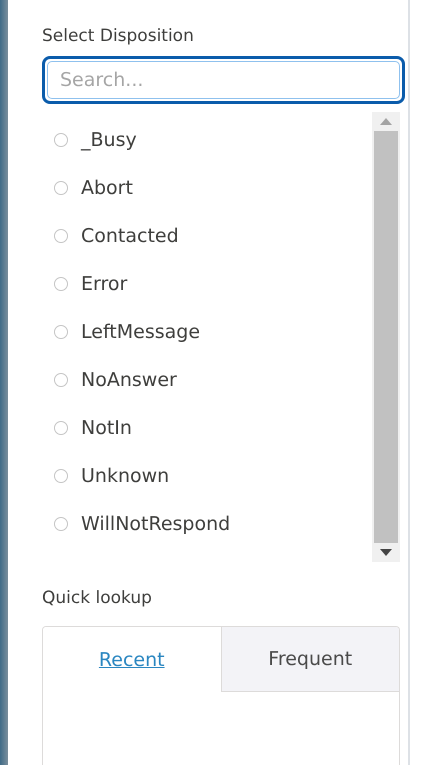  I want to click on option-label: Abort, so click(107, 188).